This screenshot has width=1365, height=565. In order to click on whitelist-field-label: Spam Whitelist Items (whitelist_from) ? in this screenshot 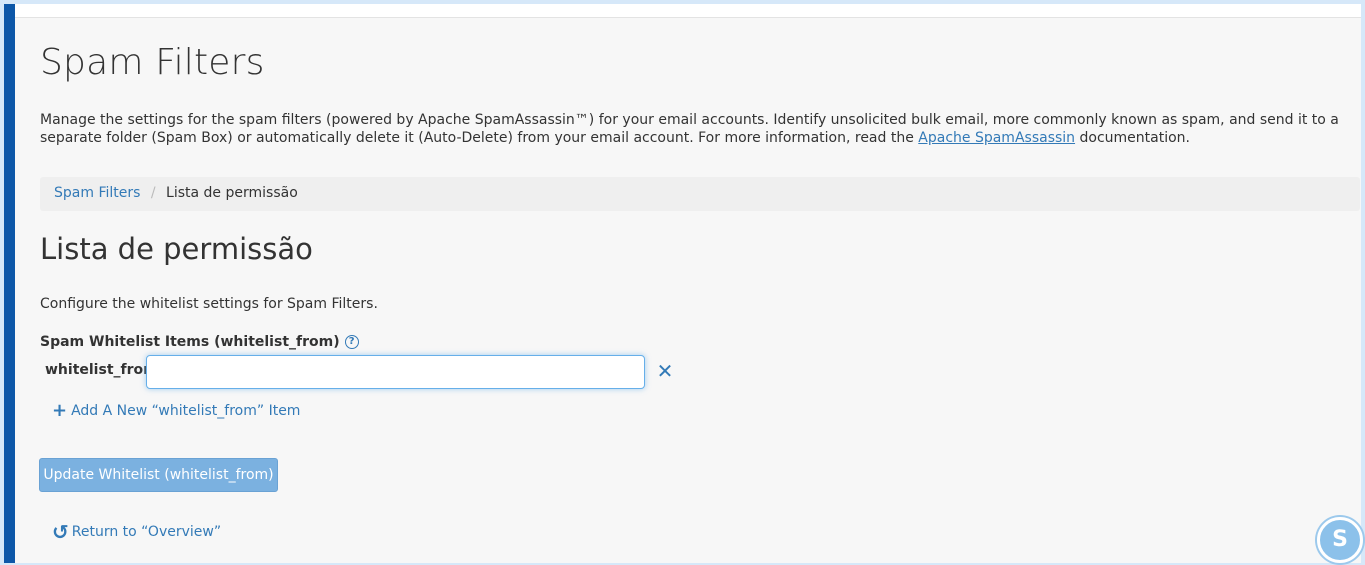, I will do `click(199, 342)`.